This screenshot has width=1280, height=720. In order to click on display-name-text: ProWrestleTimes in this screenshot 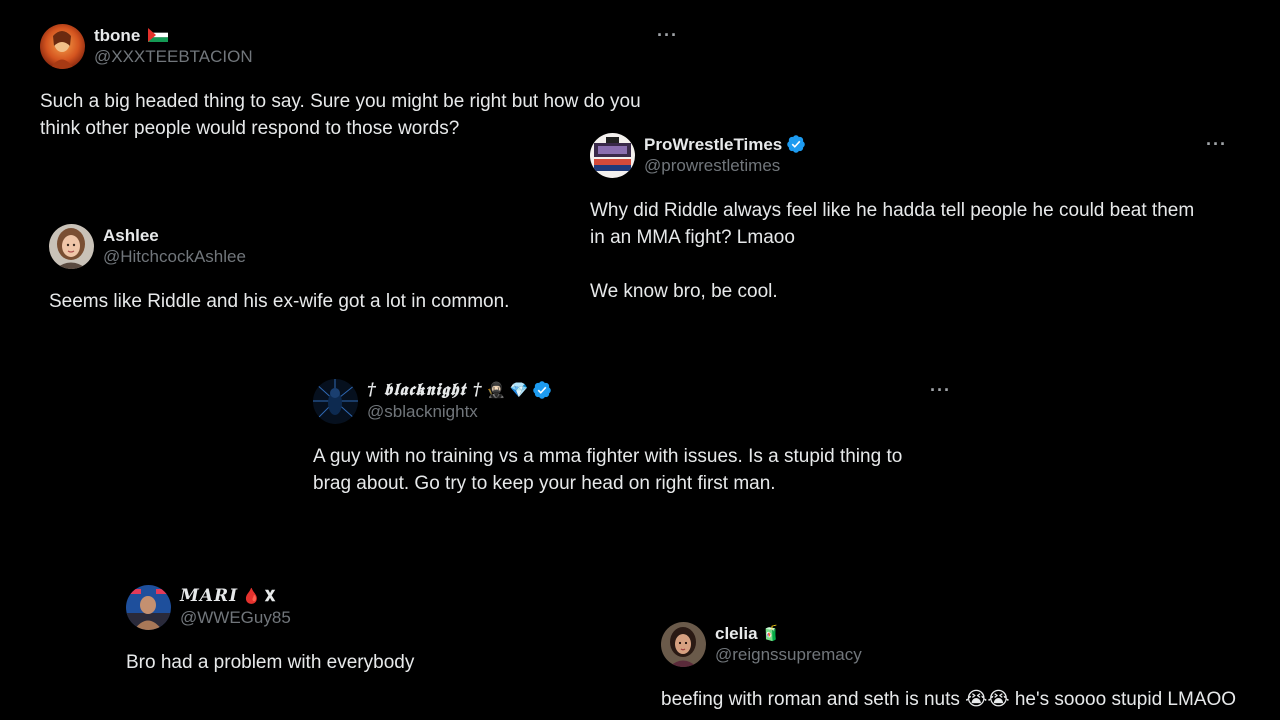, I will do `click(713, 144)`.